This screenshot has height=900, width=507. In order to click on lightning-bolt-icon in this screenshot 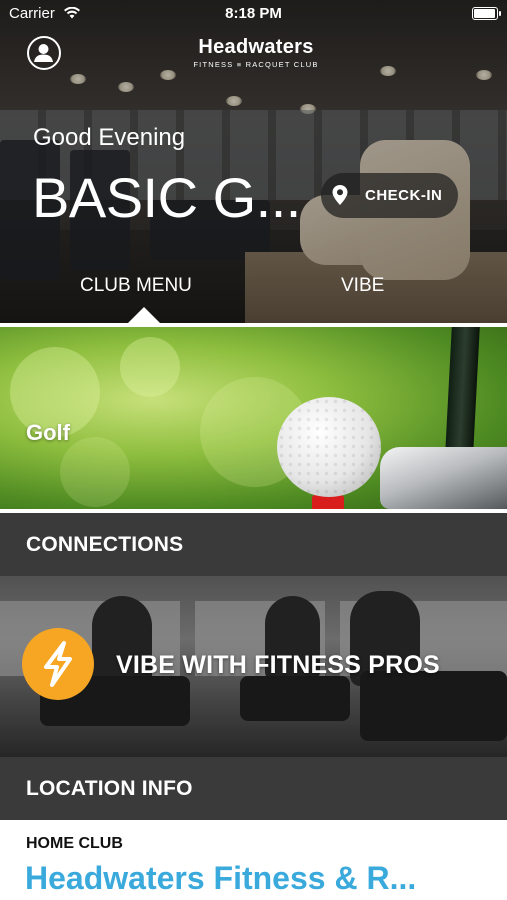, I will do `click(58, 664)`.